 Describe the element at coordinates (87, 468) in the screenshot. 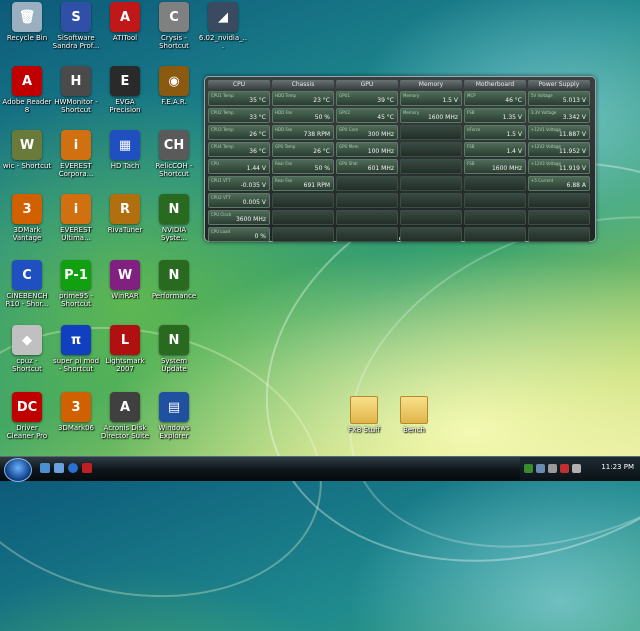

I see `driver-cleaner-quick-icon` at that location.